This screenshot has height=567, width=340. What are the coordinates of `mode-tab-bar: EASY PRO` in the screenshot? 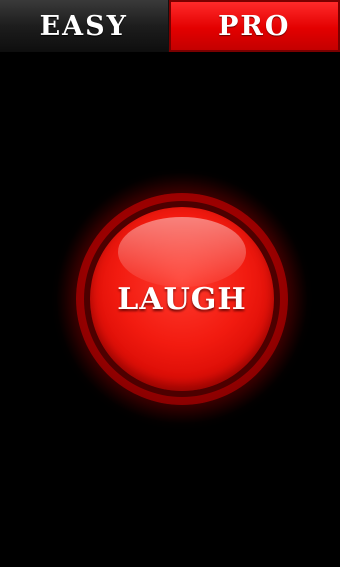 It's located at (170, 26).